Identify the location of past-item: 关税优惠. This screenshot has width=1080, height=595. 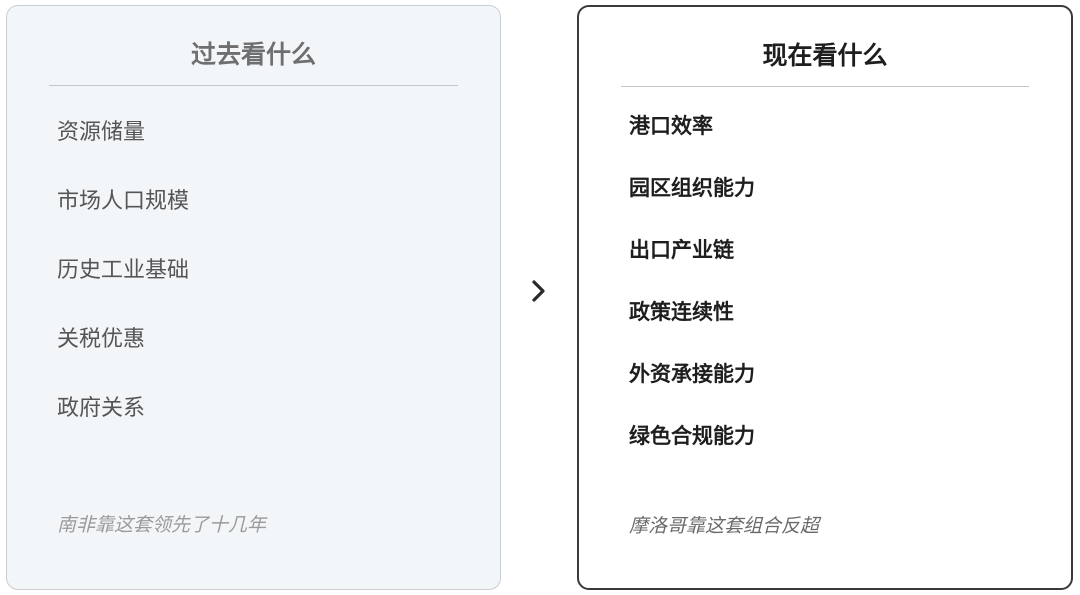
(101, 339).